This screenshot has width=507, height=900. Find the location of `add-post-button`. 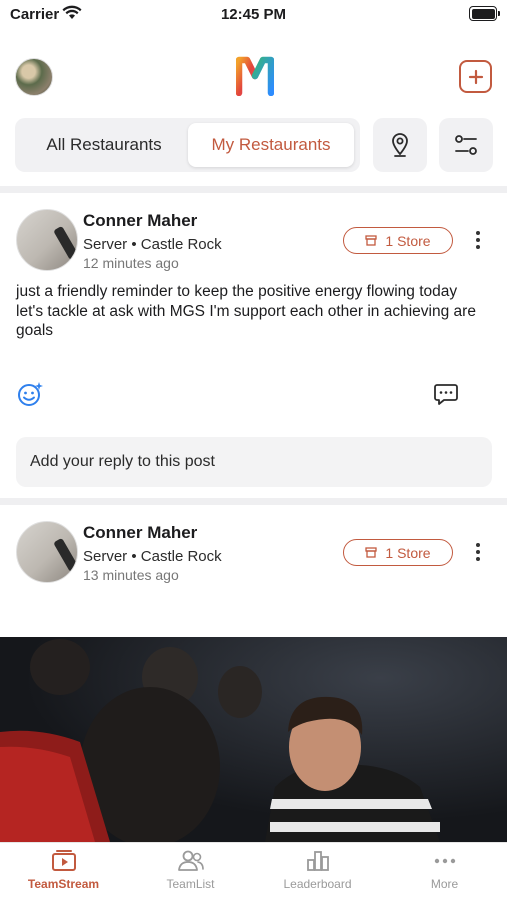

add-post-button is located at coordinates (475, 76).